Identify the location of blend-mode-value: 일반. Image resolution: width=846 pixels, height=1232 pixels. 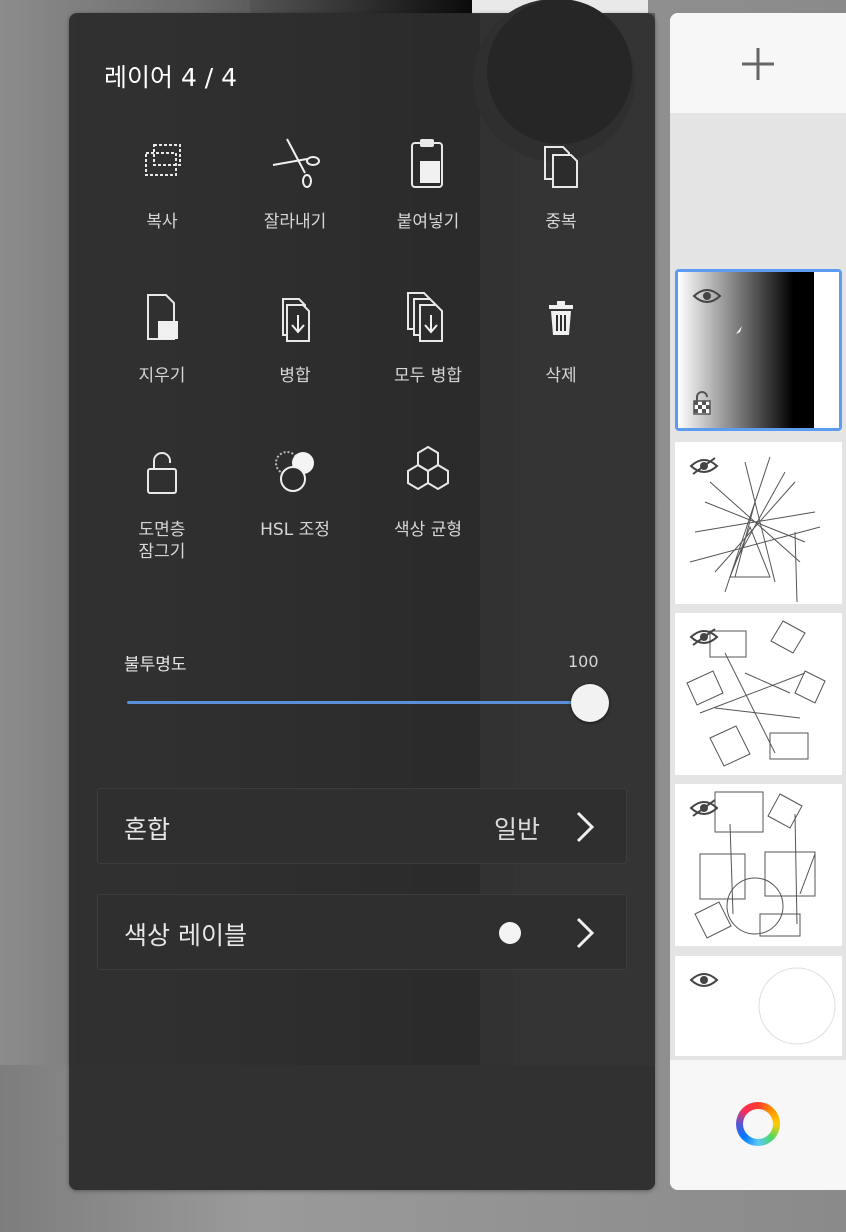
(516, 829).